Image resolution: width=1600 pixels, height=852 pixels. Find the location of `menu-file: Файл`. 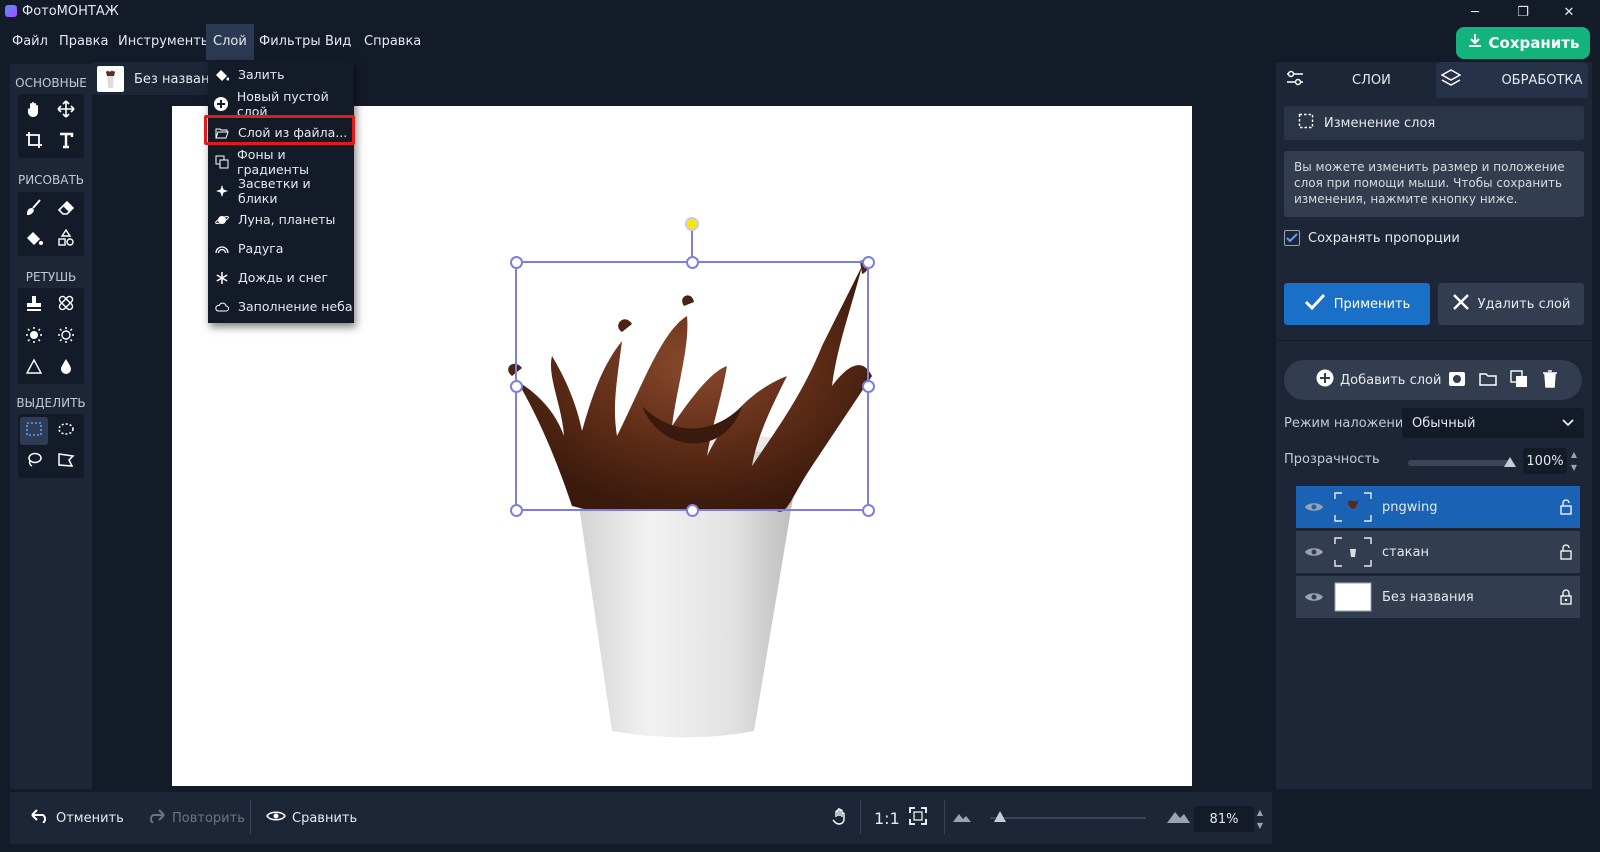

menu-file: Файл is located at coordinates (30, 42).